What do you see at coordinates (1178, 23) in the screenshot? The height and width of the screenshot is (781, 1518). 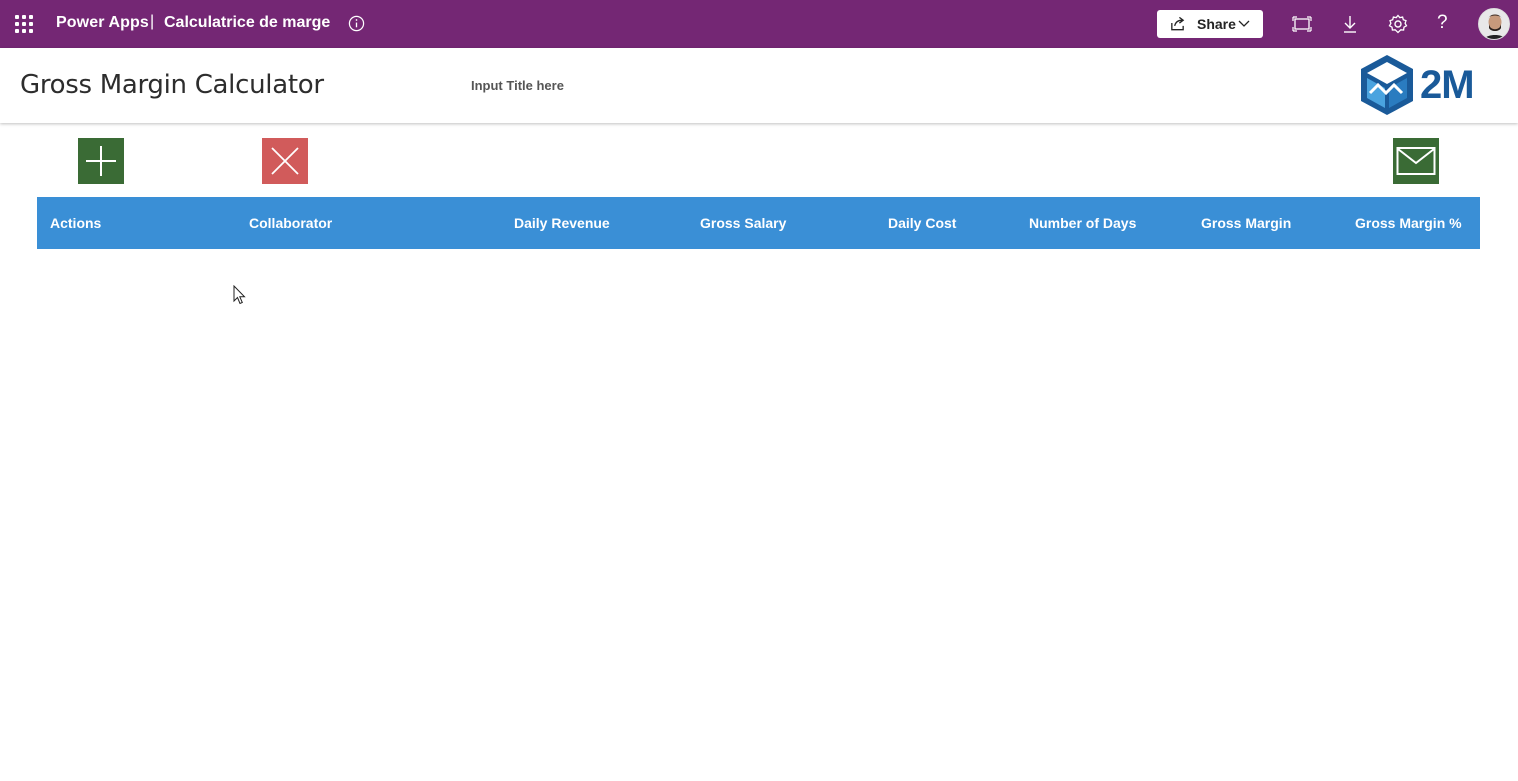 I see `share-icon` at bounding box center [1178, 23].